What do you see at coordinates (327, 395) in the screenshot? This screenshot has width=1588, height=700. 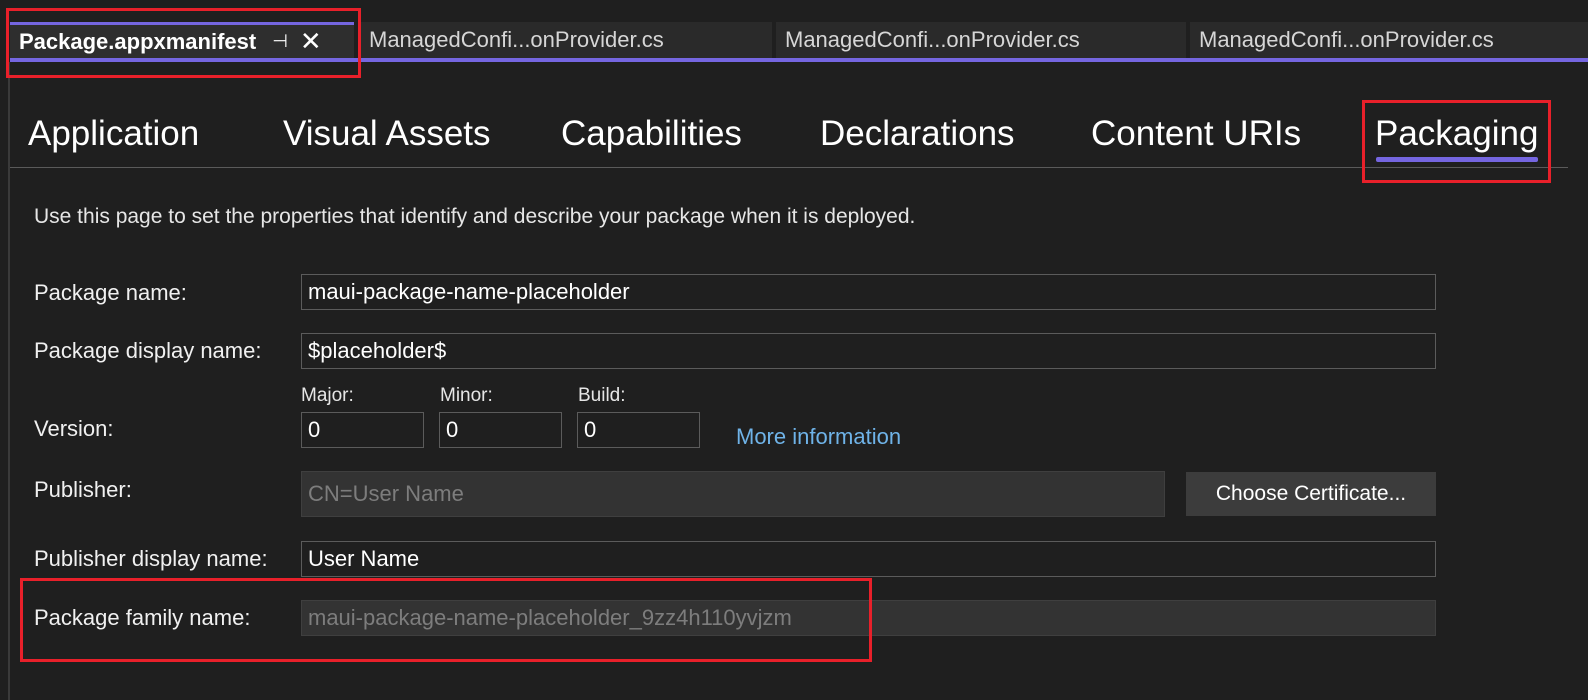 I see `major-label: Major:` at bounding box center [327, 395].